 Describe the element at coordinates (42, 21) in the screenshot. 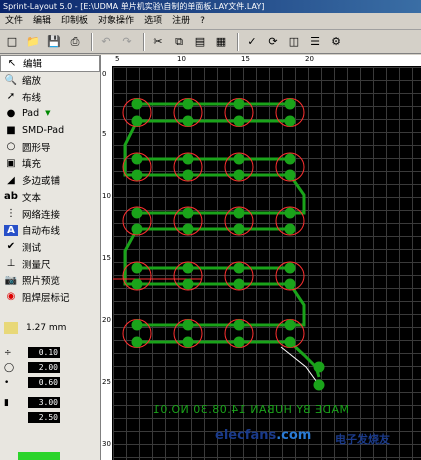

I see `menu-edit: 编辑` at that location.